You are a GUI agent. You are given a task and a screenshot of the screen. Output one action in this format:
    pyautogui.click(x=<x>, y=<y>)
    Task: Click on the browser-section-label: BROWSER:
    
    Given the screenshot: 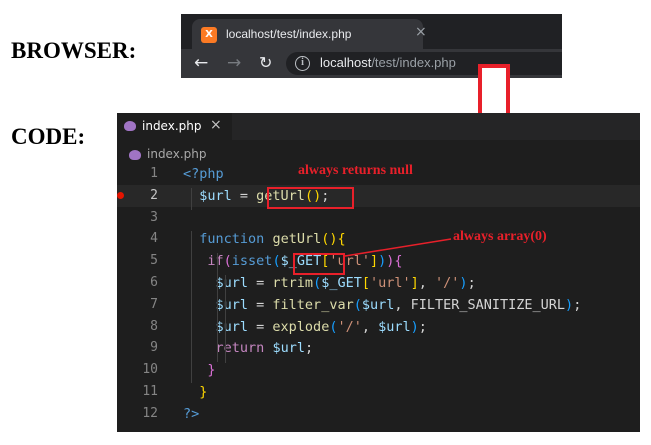 What is the action you would take?
    pyautogui.click(x=74, y=50)
    